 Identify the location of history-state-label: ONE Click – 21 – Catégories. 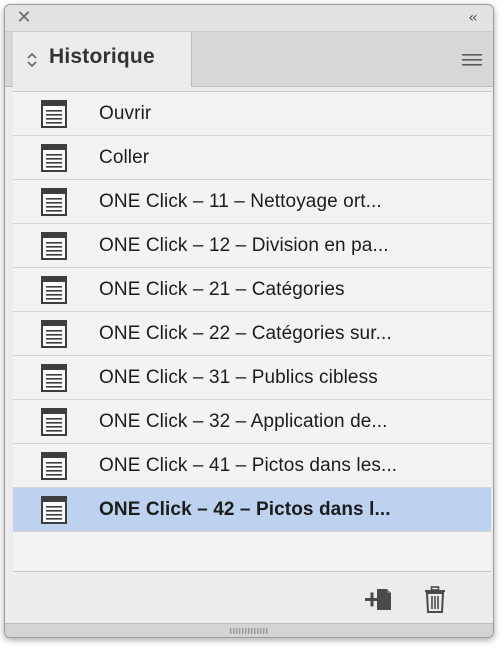
(222, 289).